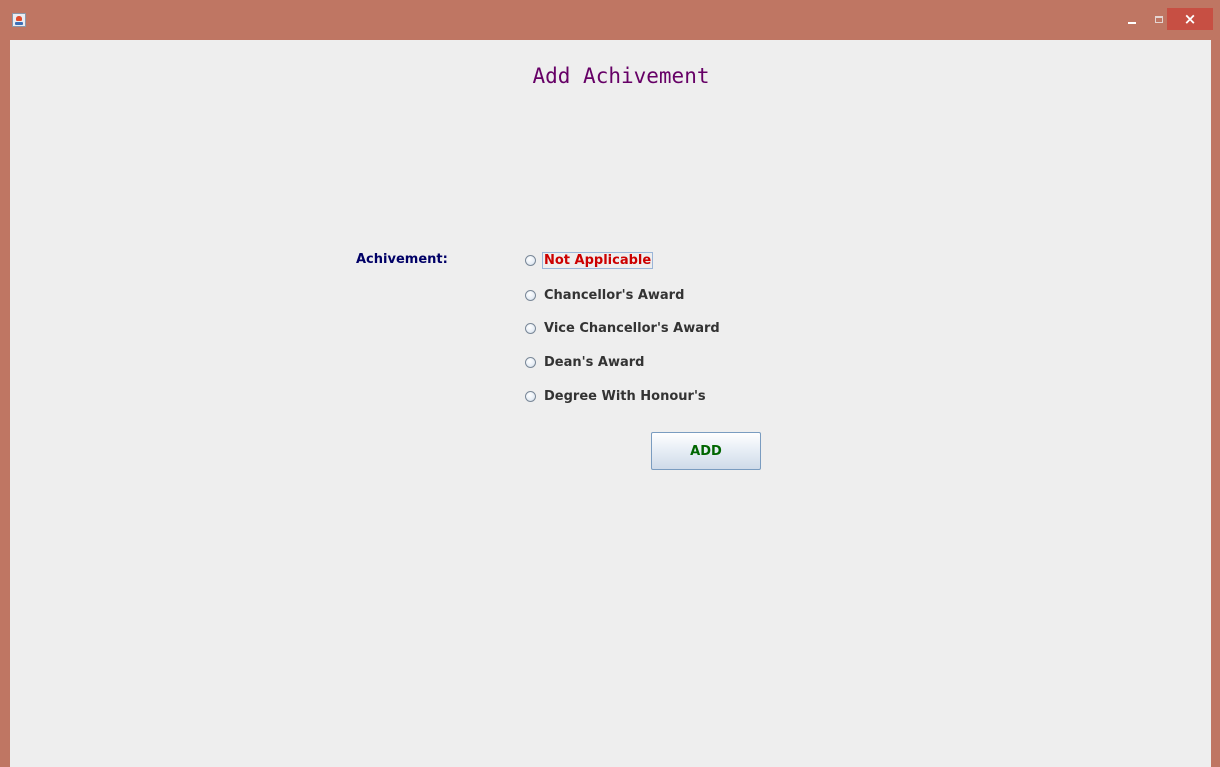 This screenshot has width=1220, height=767. What do you see at coordinates (621, 76) in the screenshot?
I see `page-title: Add Achivement` at bounding box center [621, 76].